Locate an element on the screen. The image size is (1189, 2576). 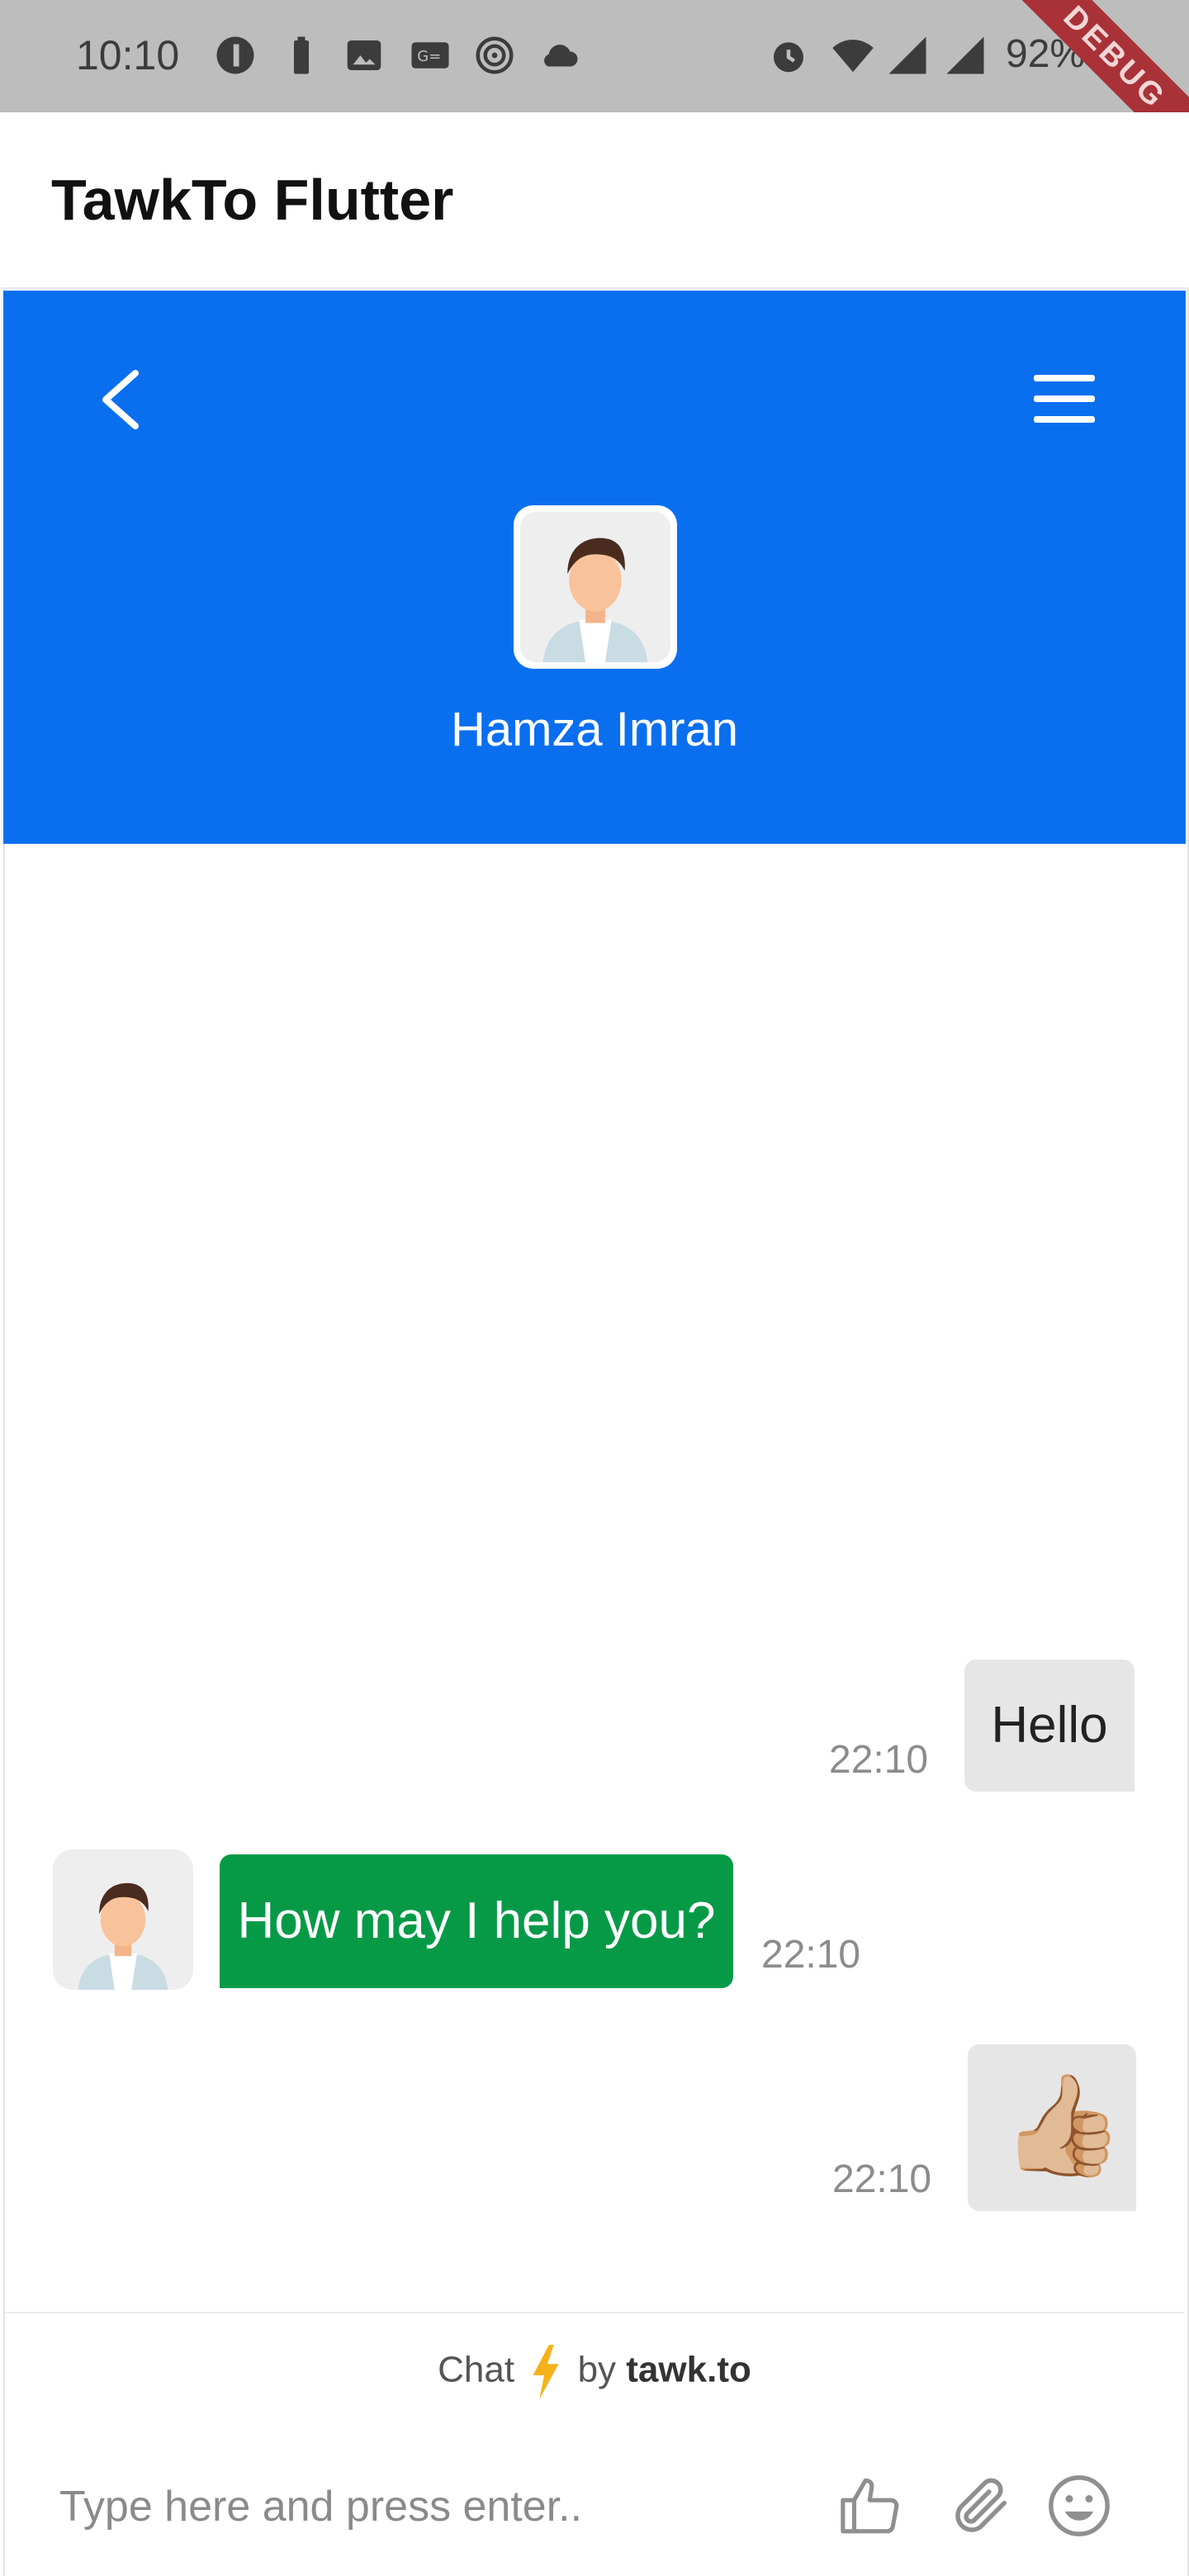
powered-by-word: by is located at coordinates (597, 2369).